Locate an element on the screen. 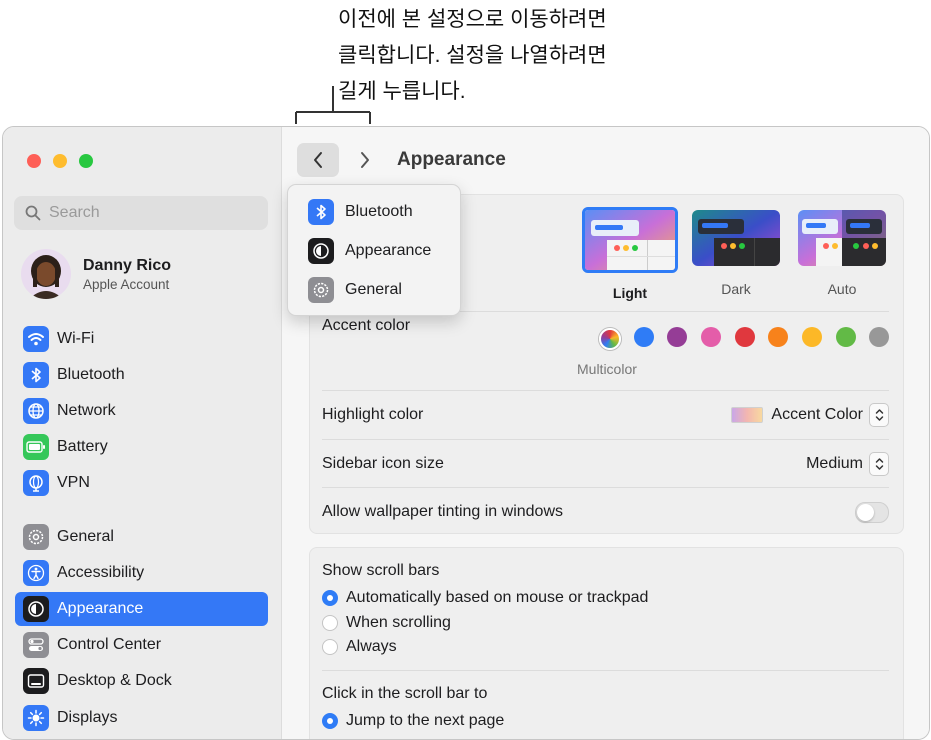  theme-auto: Auto is located at coordinates (842, 252).